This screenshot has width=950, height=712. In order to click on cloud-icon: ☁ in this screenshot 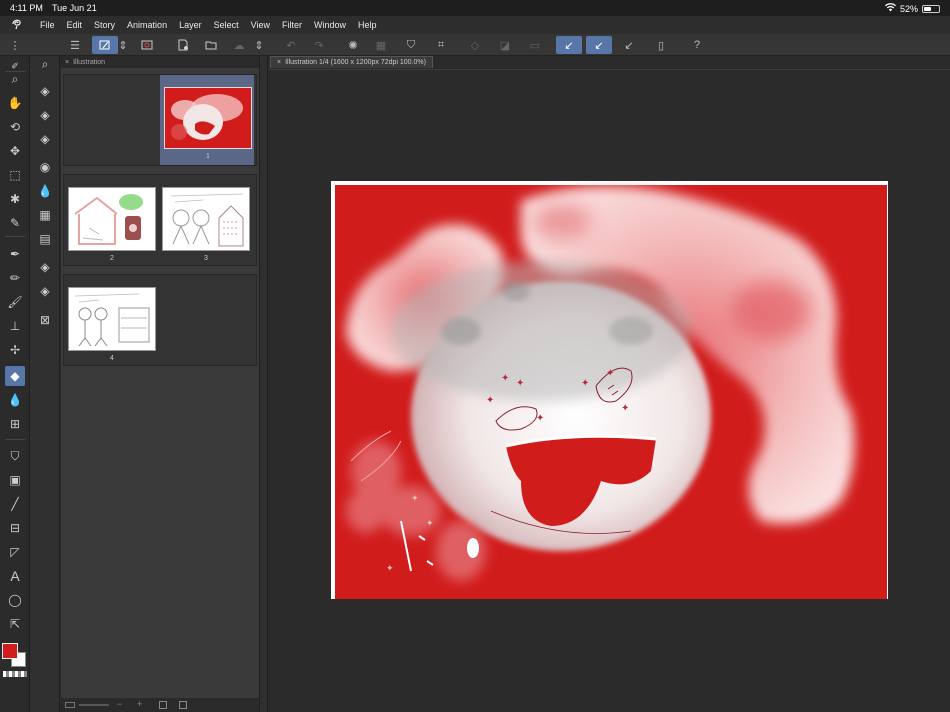, I will do `click(239, 45)`.